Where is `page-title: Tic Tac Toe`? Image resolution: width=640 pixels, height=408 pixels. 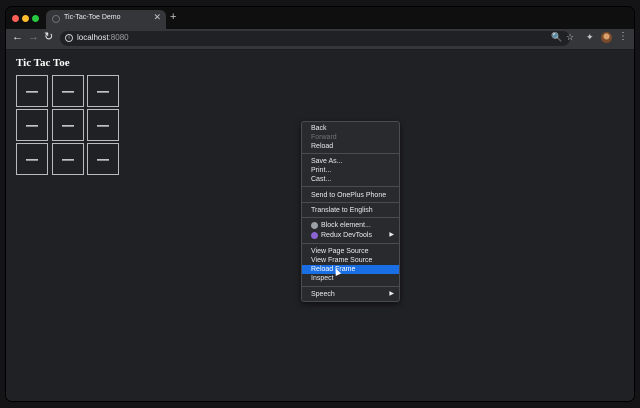 page-title: Tic Tac Toe is located at coordinates (43, 63).